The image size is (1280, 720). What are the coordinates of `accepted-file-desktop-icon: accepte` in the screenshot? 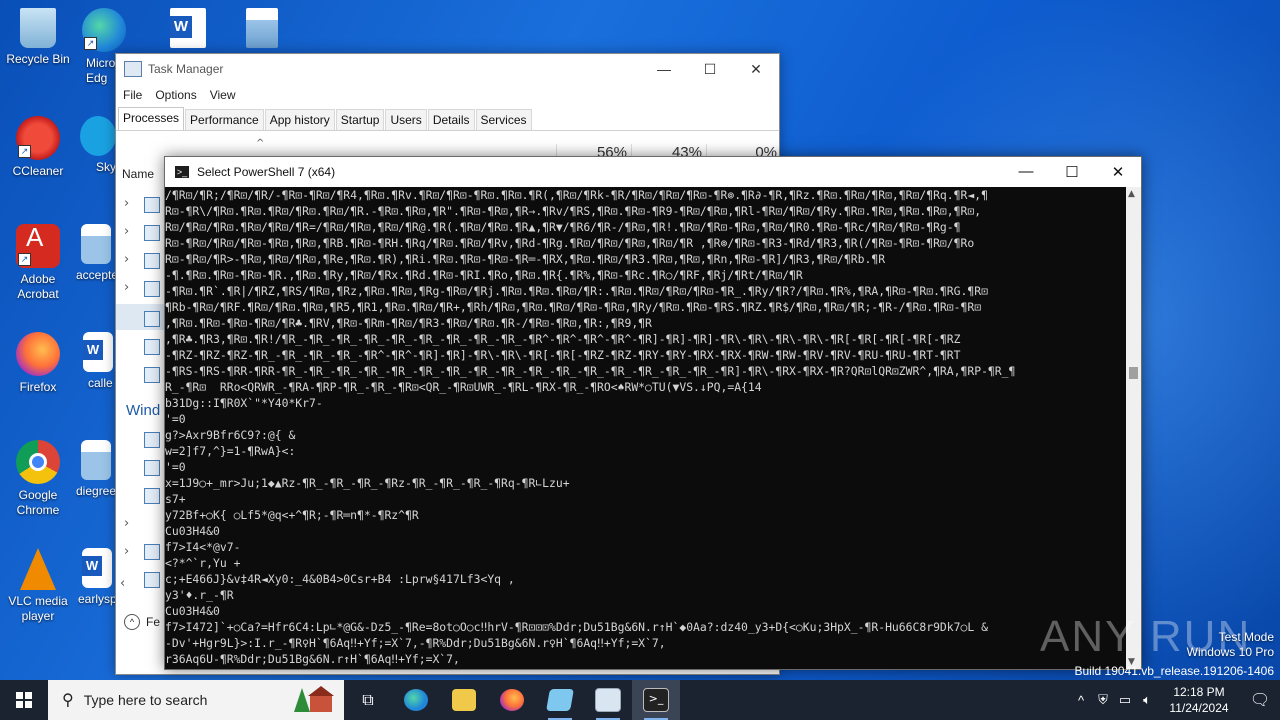 It's located at (96, 253).